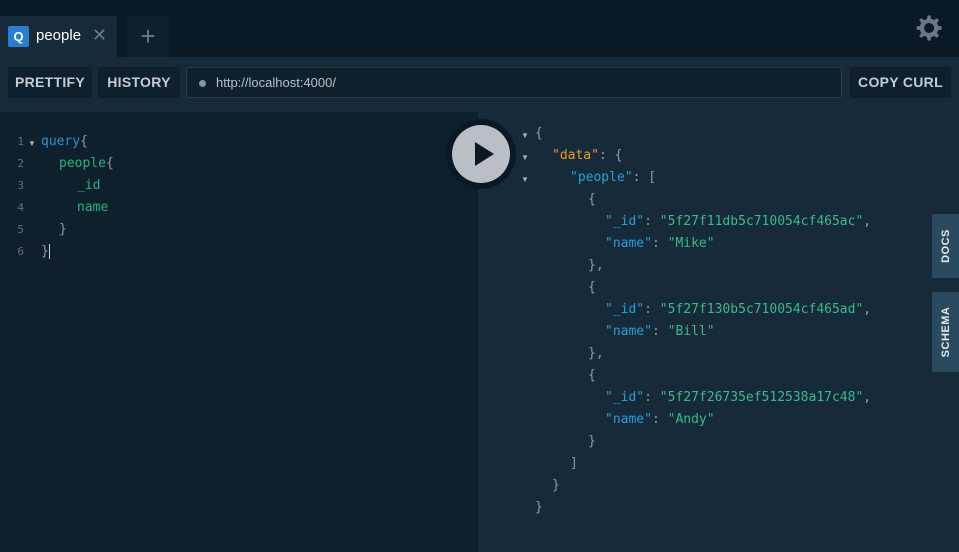  Describe the element at coordinates (691, 243) in the screenshot. I see `json-value-name: "Mike"` at that location.